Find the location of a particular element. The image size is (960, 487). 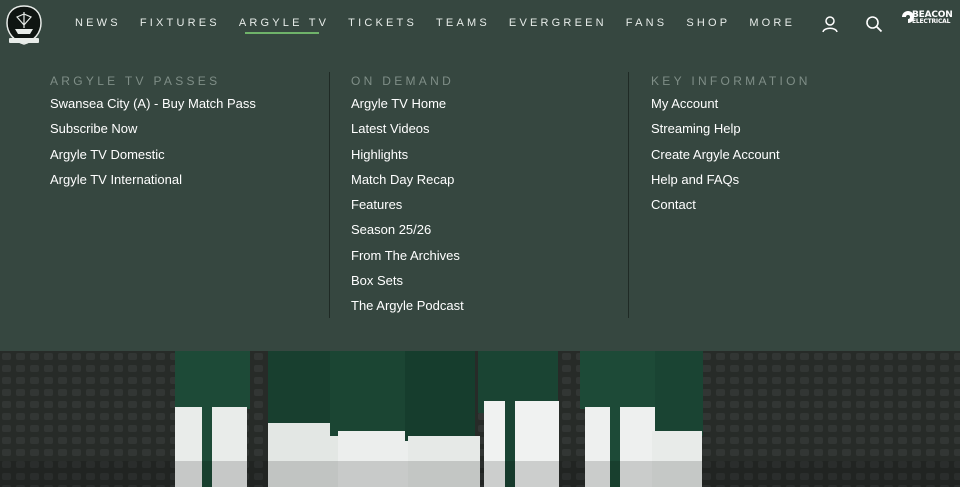

sponsor-line2: ELECTRICAL is located at coordinates (931, 21).